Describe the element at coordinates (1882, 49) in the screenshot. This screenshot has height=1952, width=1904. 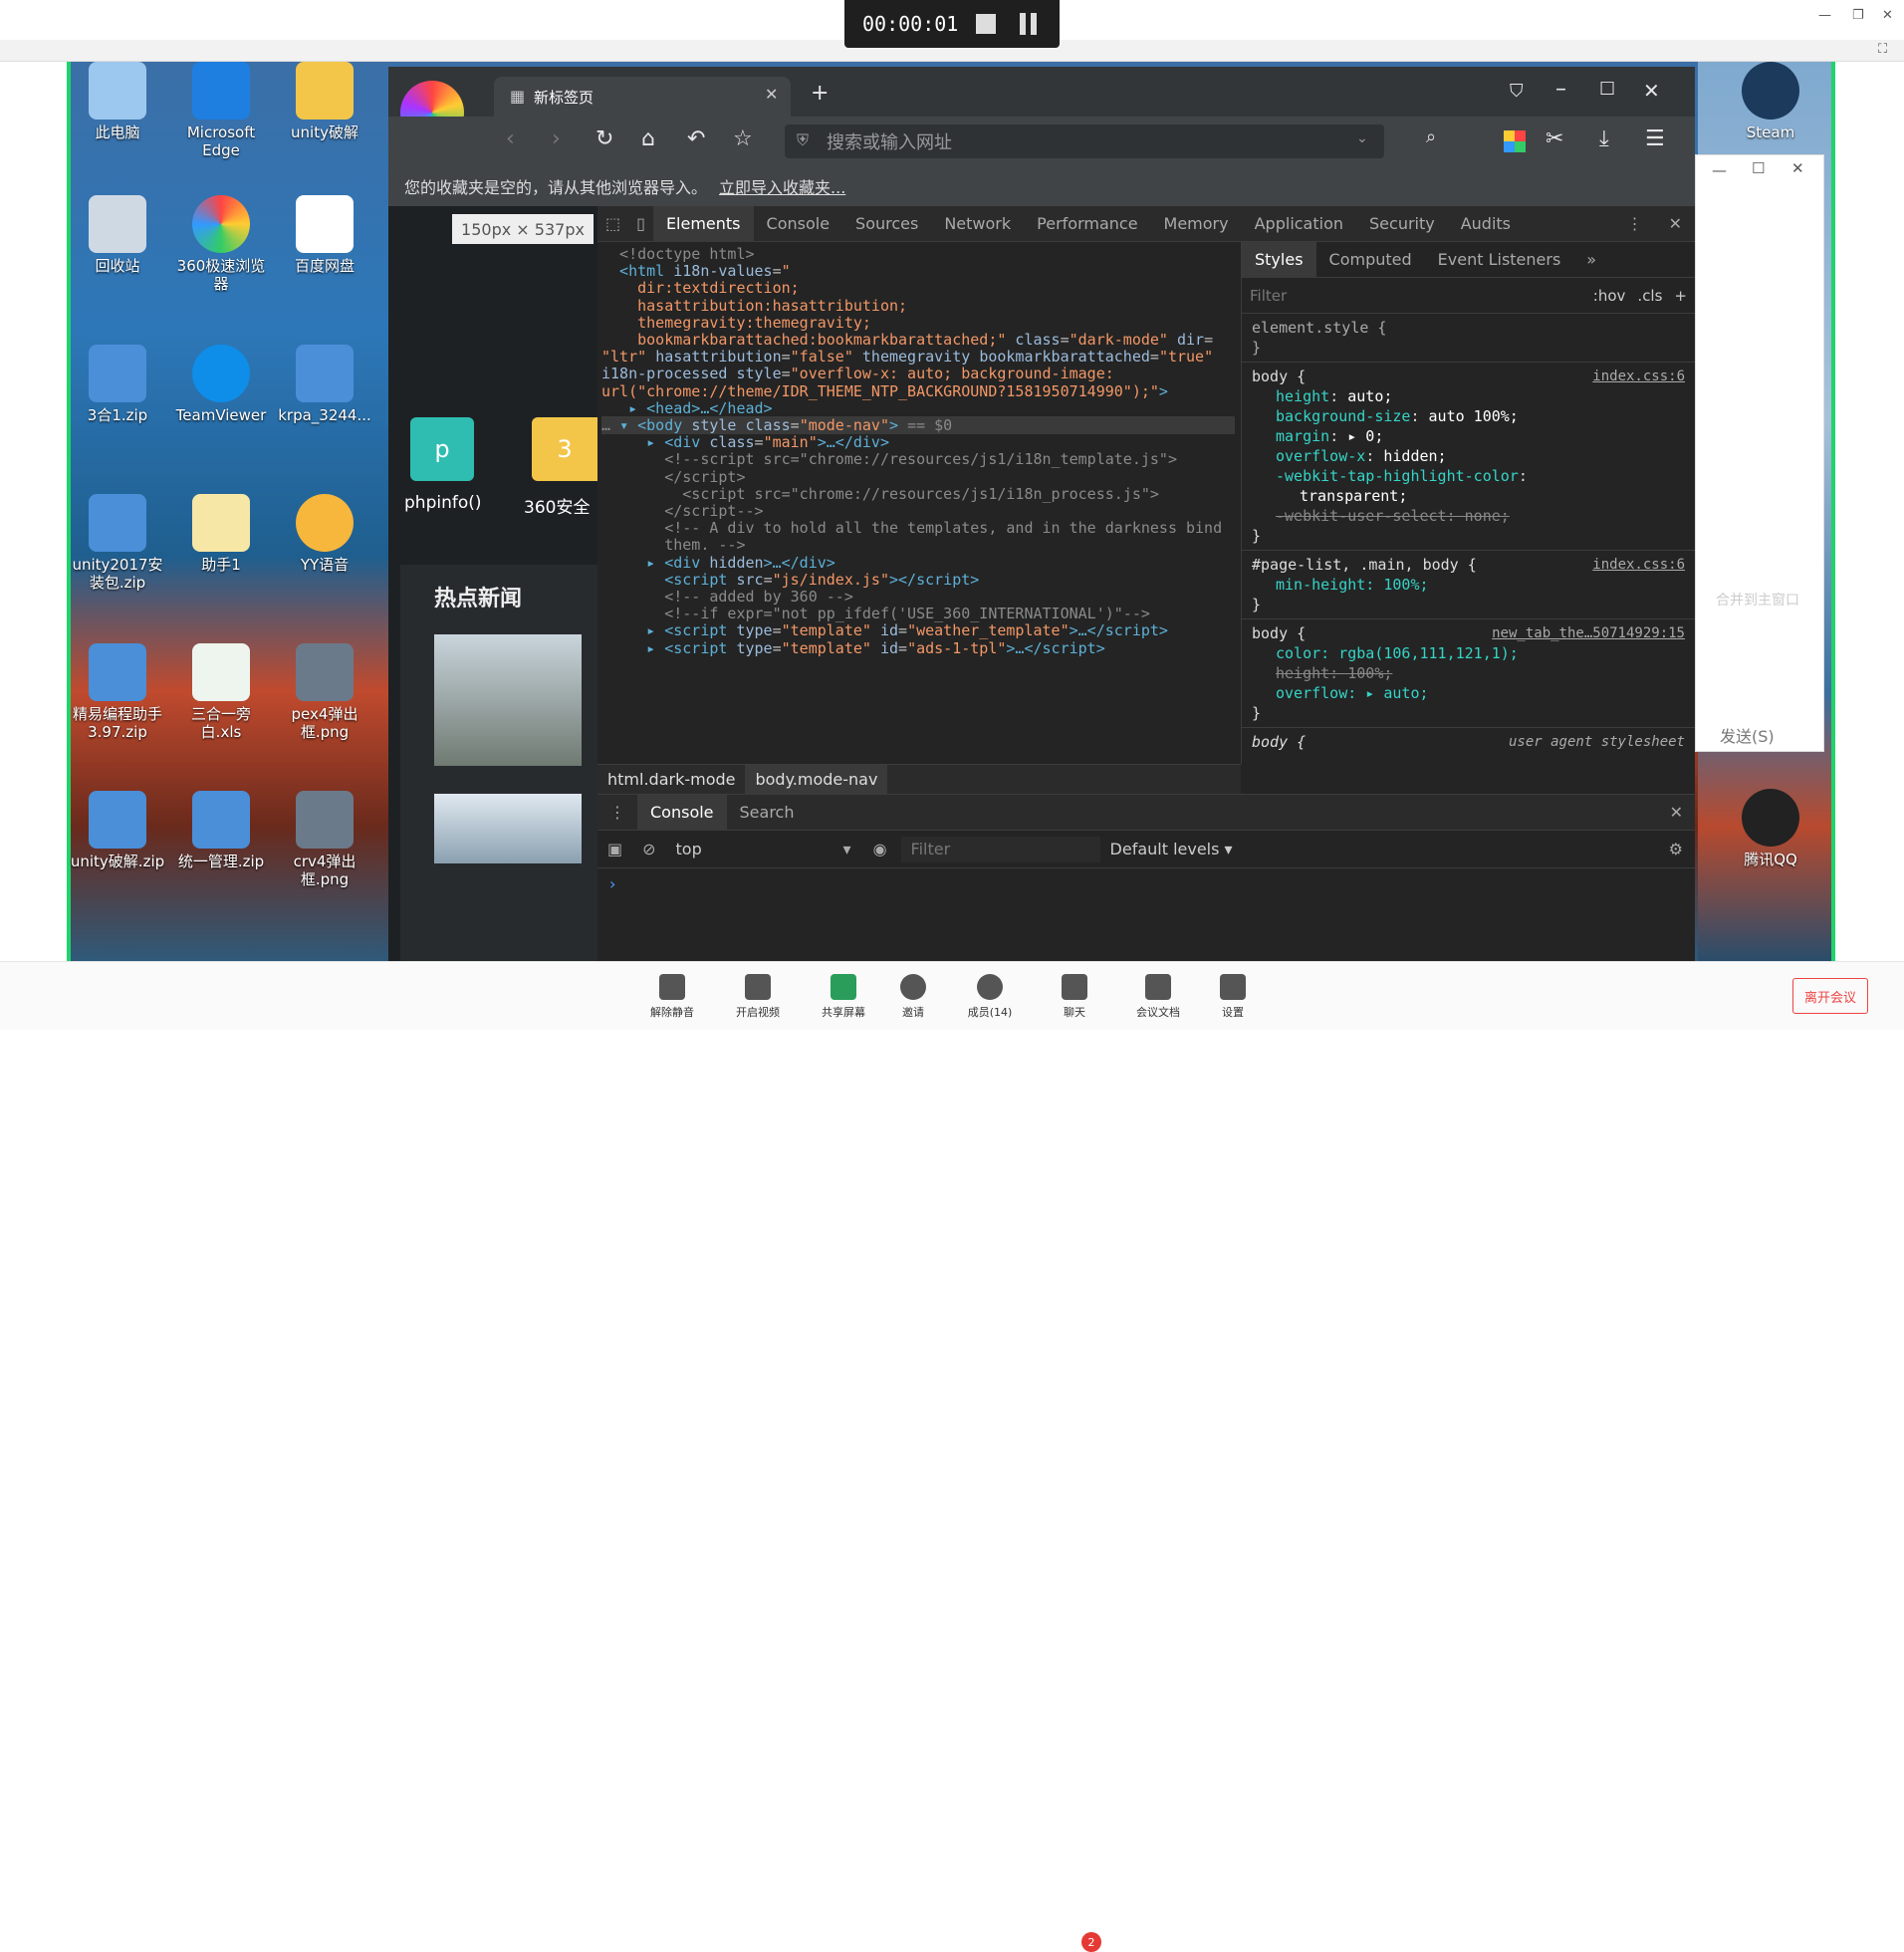
I see `fullscreen-icon: ⛶` at that location.